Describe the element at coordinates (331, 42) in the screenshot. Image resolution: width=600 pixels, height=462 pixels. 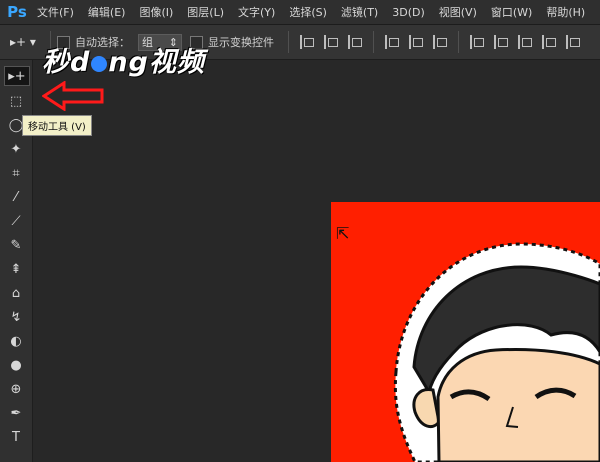
I see `align-vertical-center-icon` at that location.